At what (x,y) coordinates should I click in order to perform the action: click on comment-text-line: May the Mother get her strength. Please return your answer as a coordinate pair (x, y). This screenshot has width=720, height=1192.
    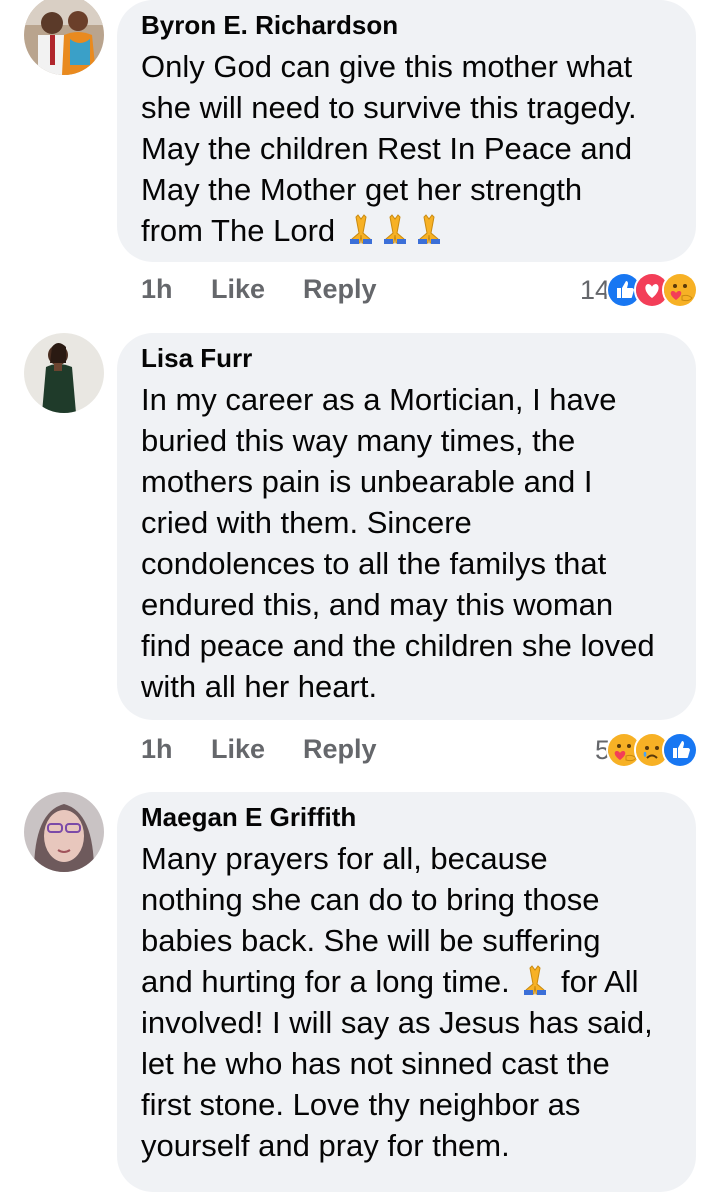
    Looking at the image, I should click on (362, 189).